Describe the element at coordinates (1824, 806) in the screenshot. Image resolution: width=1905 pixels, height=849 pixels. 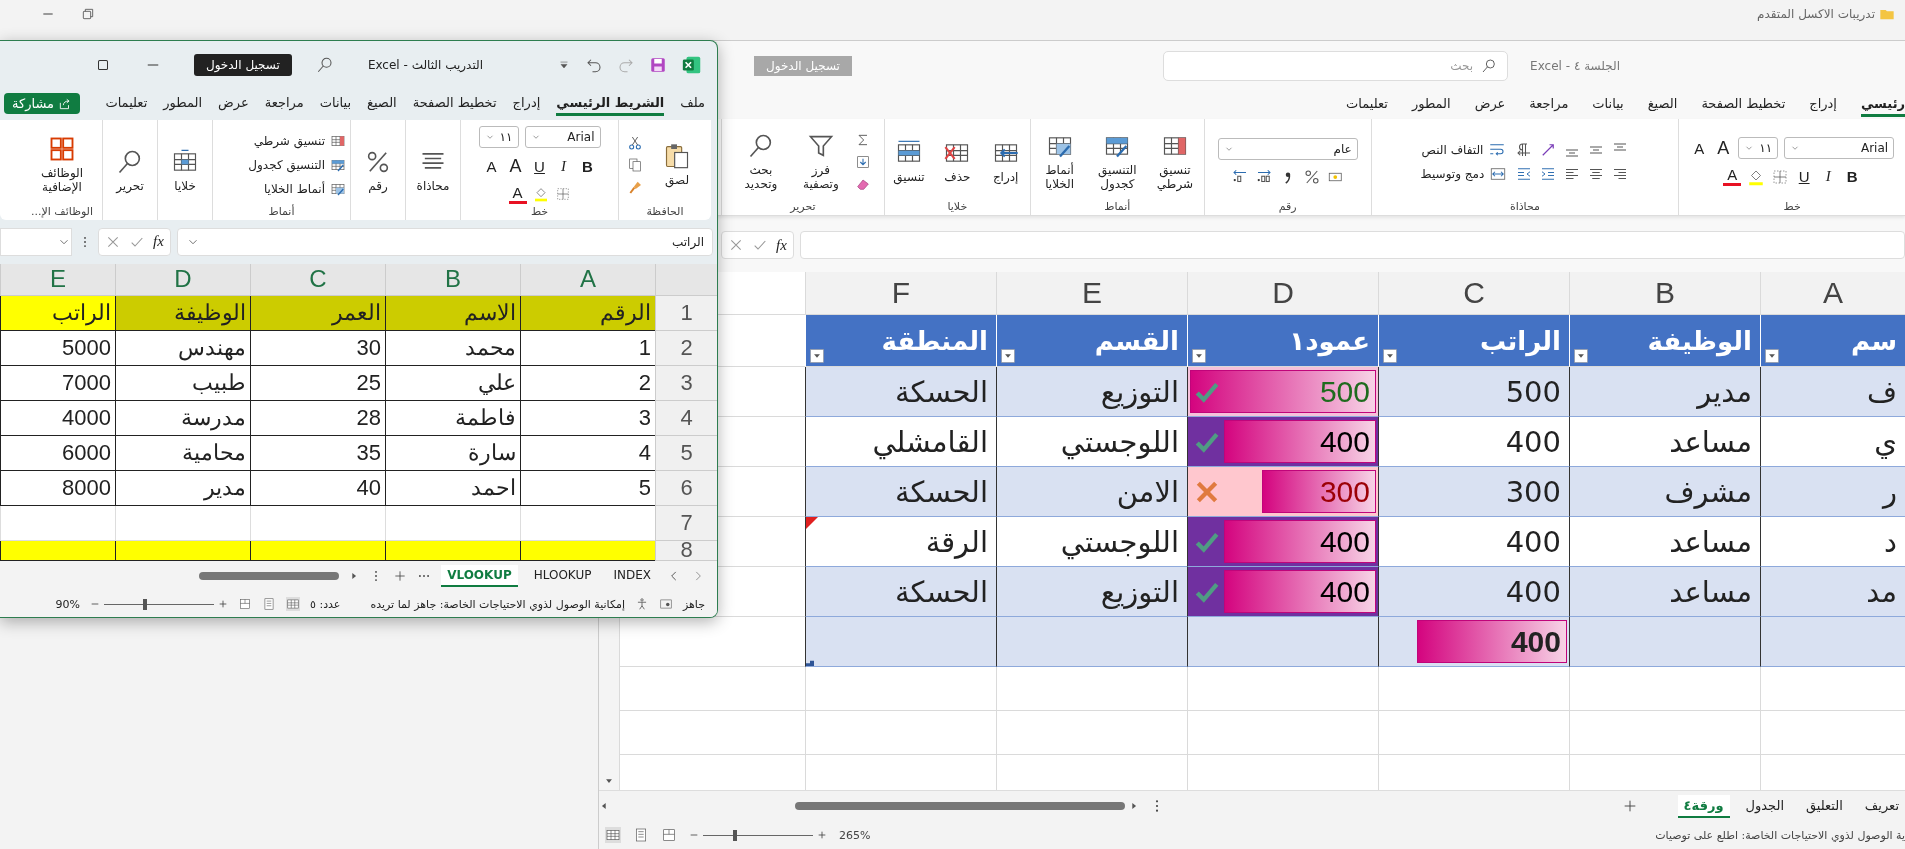
I see `sheet-tab: التعليق` at that location.